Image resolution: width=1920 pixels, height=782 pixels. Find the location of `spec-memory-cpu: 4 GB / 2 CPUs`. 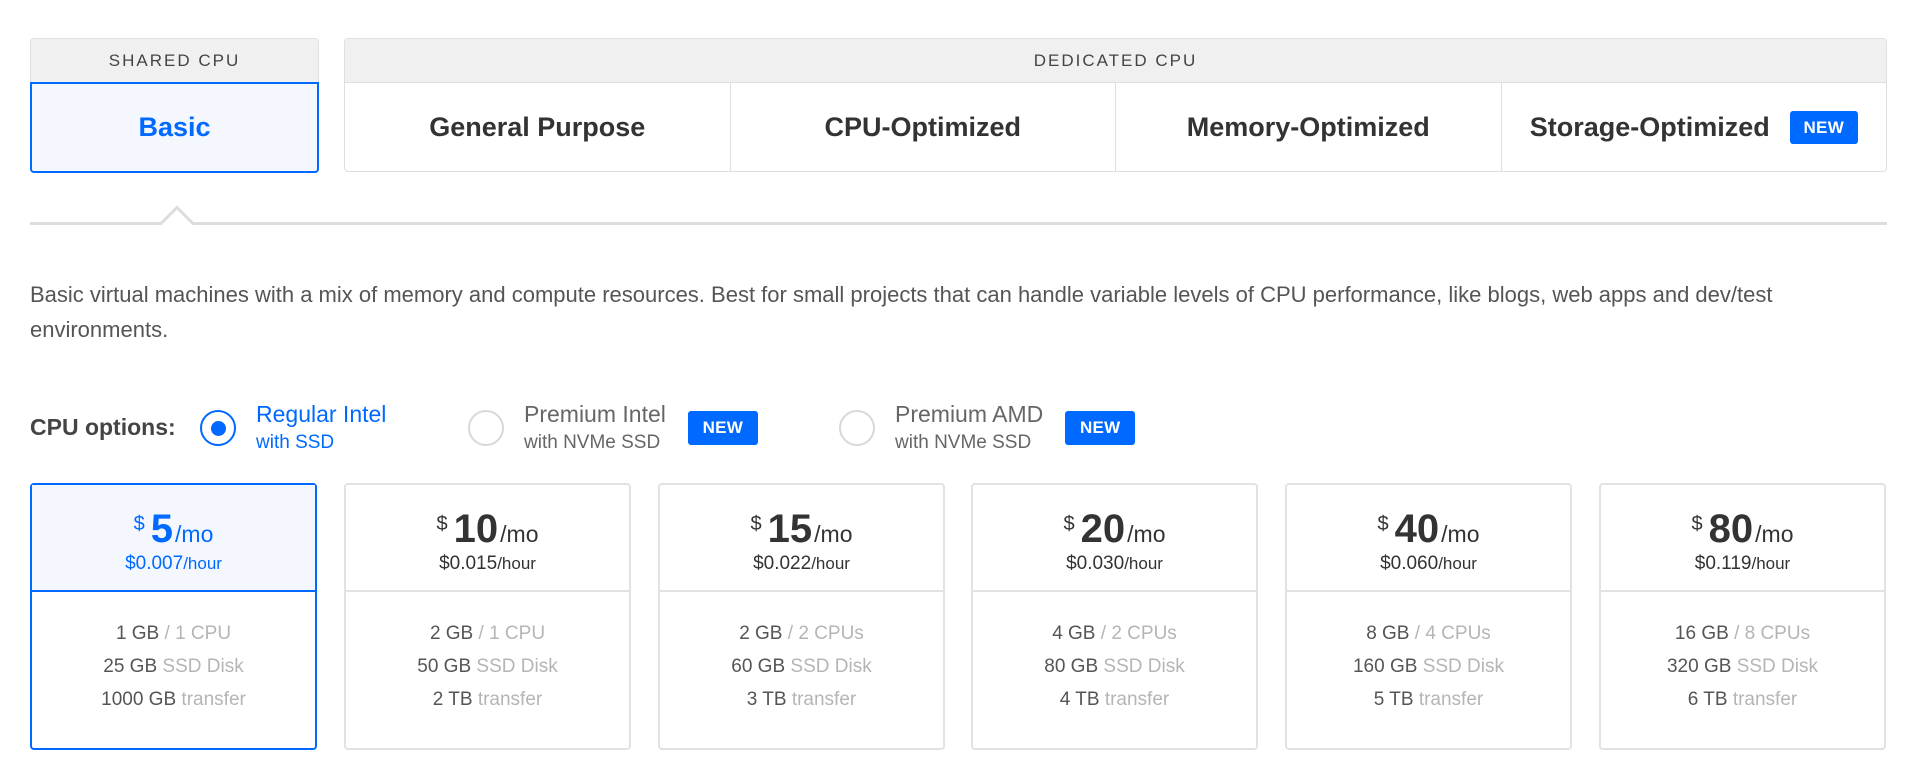

spec-memory-cpu: 4 GB / 2 CPUs is located at coordinates (1114, 633).